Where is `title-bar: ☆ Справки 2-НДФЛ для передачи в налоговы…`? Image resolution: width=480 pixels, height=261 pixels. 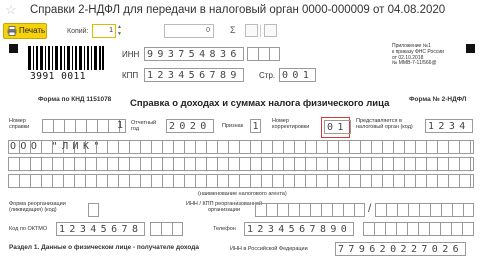 title-bar: ☆ Справки 2-НДФЛ для передачи в налоговы… is located at coordinates (240, 11).